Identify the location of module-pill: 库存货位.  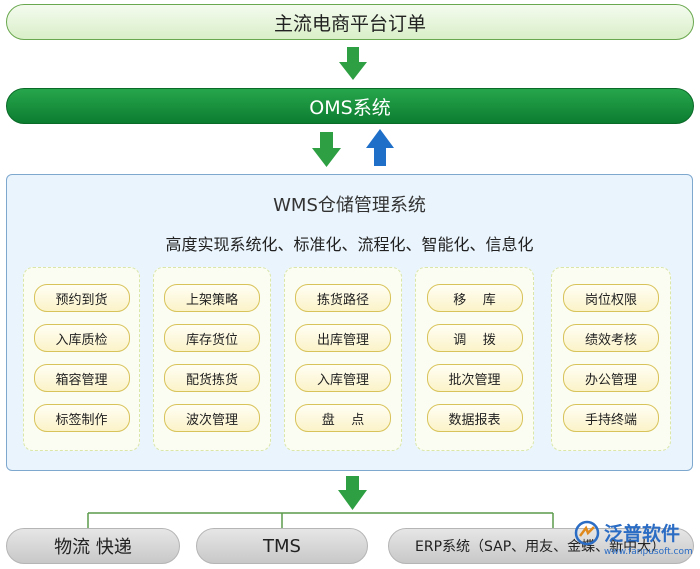
(212, 338).